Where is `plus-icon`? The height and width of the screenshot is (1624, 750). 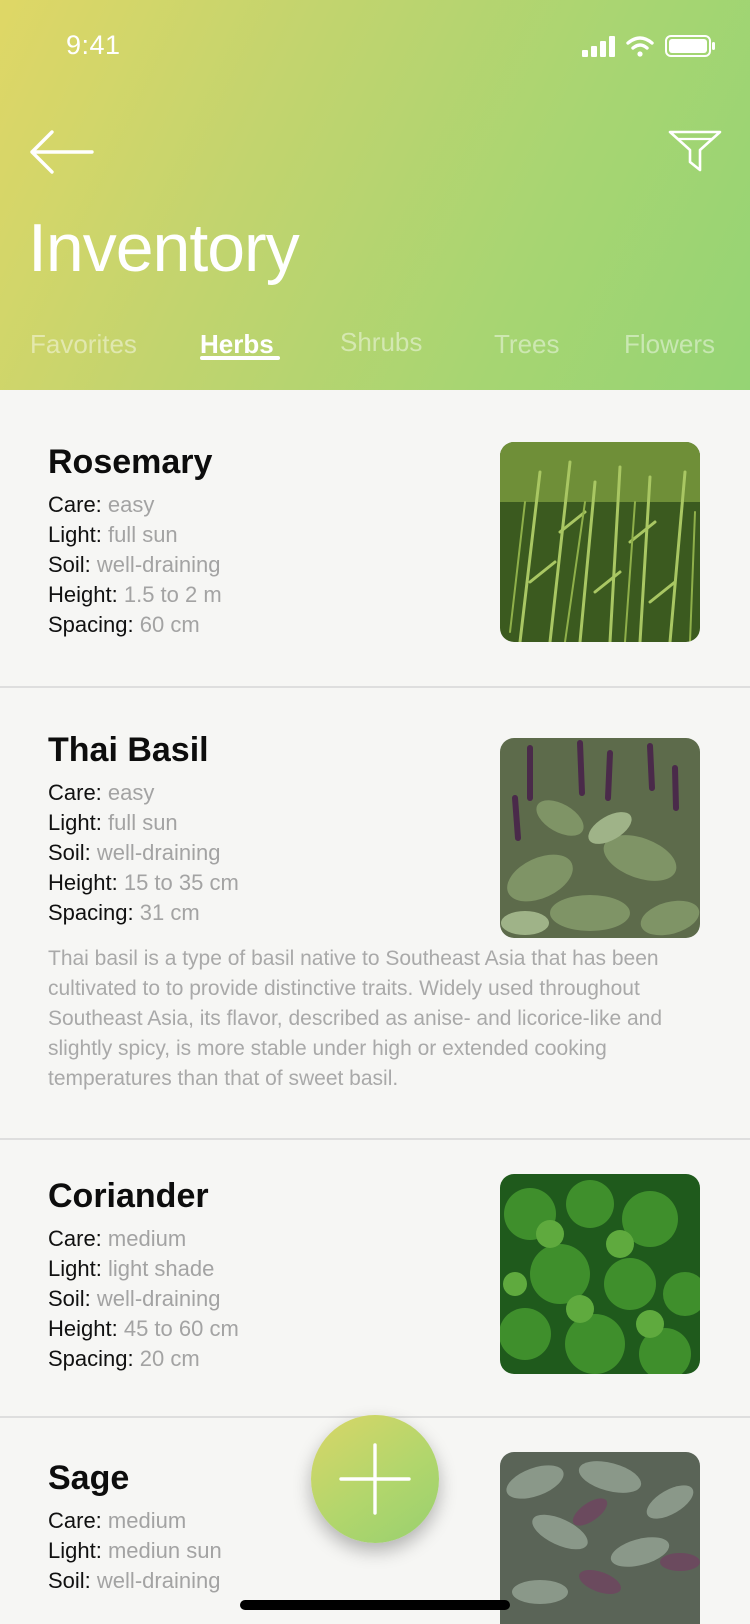
plus-icon is located at coordinates (375, 1479).